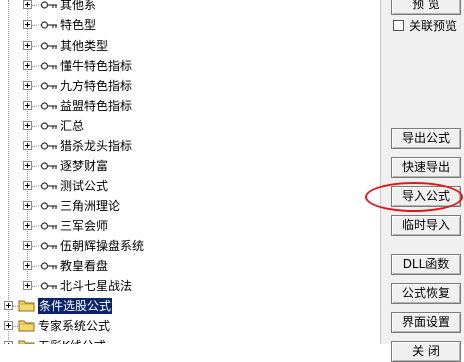 The image size is (464, 362). What do you see at coordinates (190, 86) in the screenshot?
I see `tree-item: 九方特色指标` at bounding box center [190, 86].